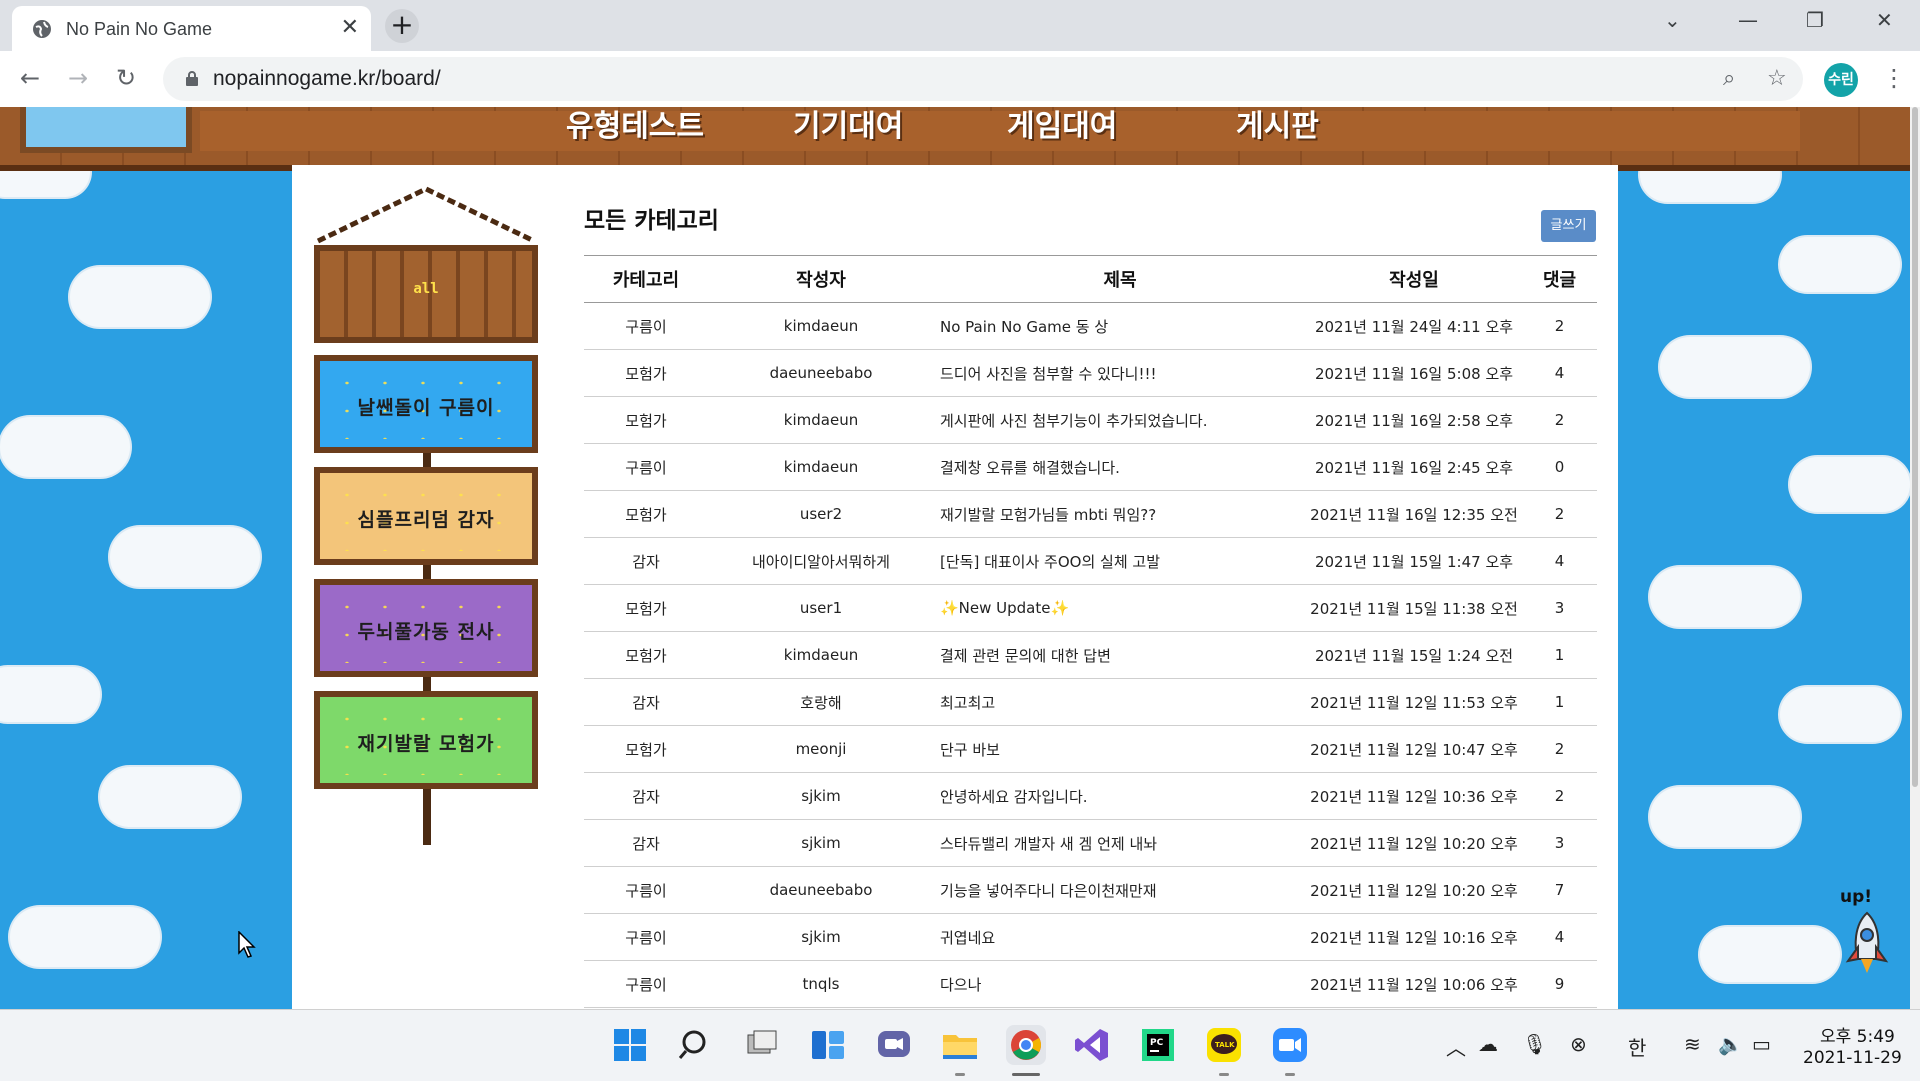 This screenshot has height=1081, width=1920. I want to click on bookmark-star-icon: ☆, so click(1777, 78).